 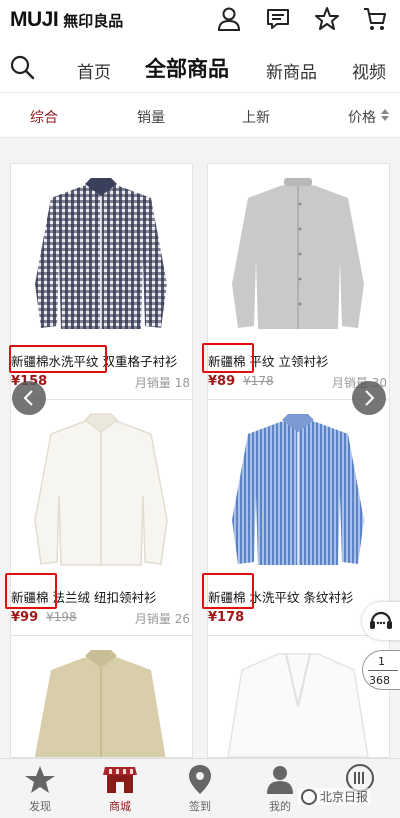 I want to click on logo-text-cn: 無印良品, so click(x=93, y=21).